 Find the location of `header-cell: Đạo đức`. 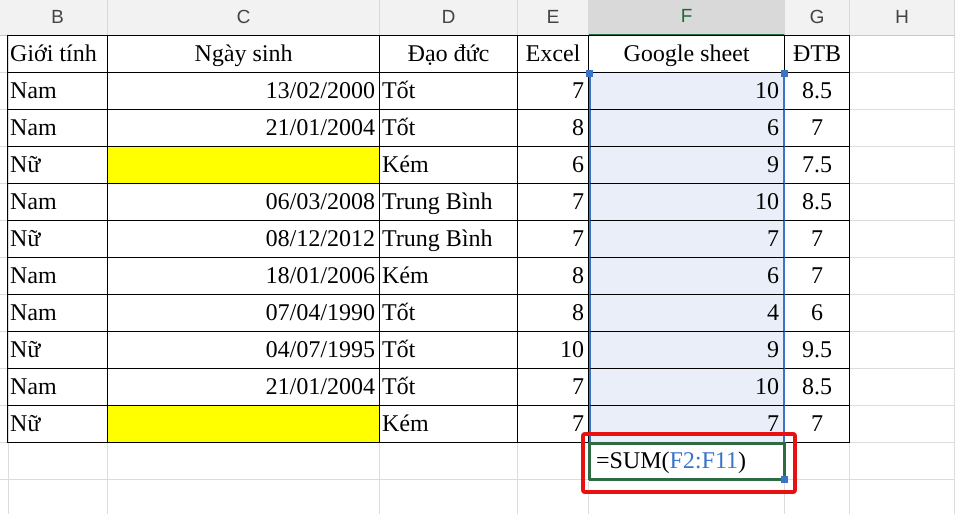

header-cell: Đạo đức is located at coordinates (449, 54).